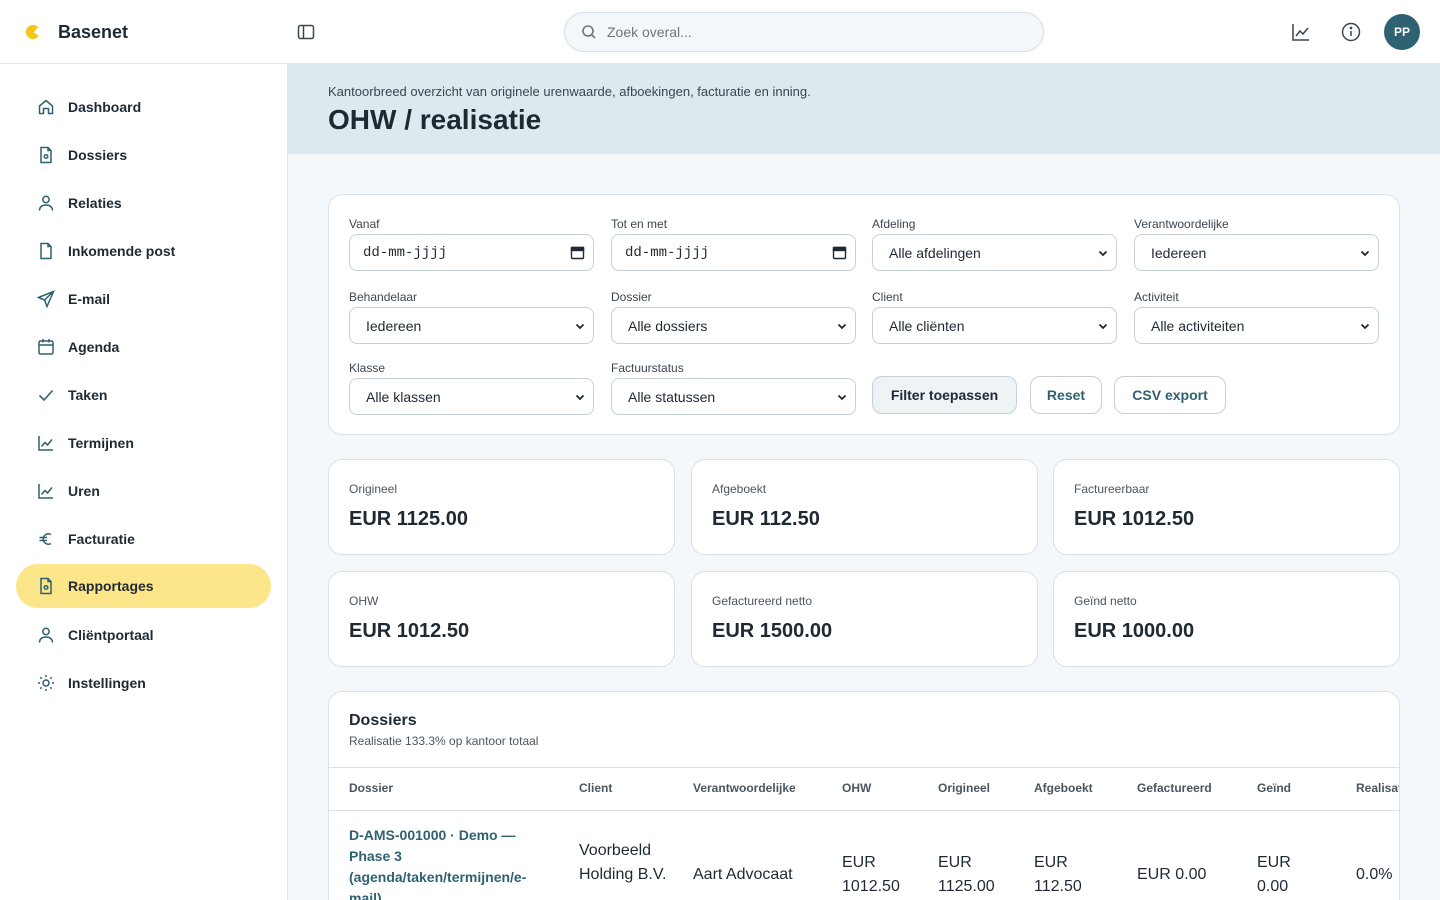 The image size is (1440, 900). Describe the element at coordinates (306, 32) in the screenshot. I see `sidebar-toggle-icon` at that location.